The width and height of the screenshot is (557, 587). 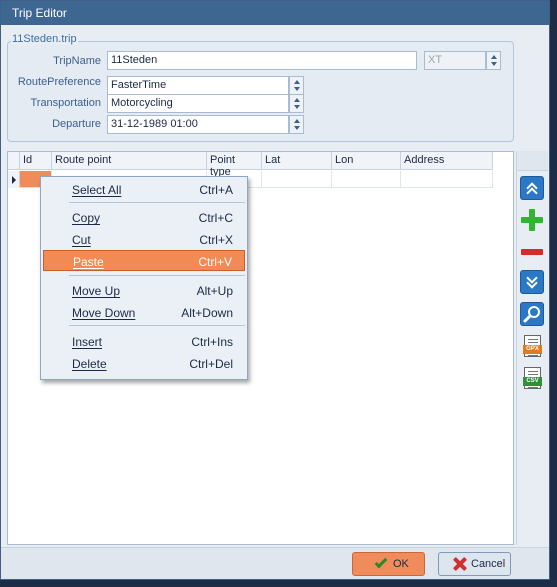 I want to click on menu-item-shortcut: Alt+Up, so click(x=214, y=291).